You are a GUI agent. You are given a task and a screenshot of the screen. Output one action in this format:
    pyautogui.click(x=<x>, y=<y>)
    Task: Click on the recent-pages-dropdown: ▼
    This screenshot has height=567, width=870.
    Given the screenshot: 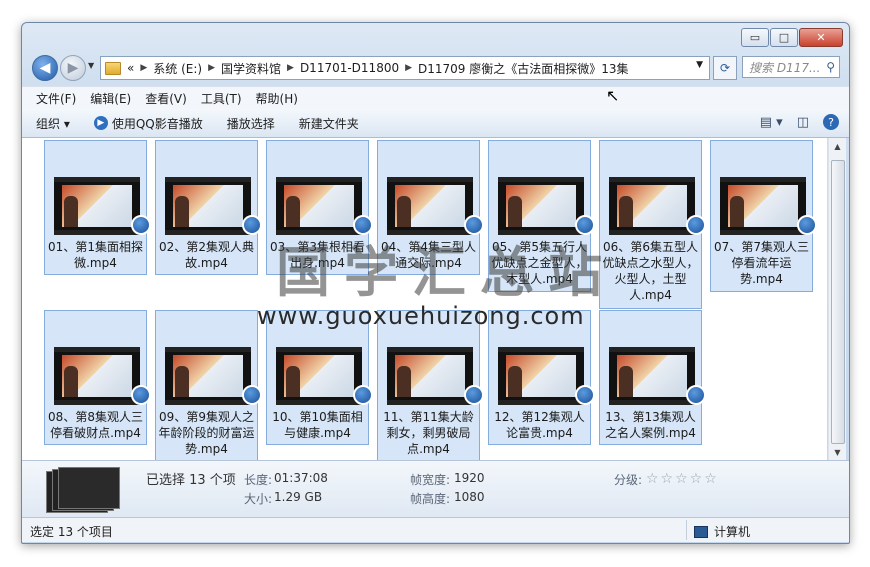 What is the action you would take?
    pyautogui.click(x=91, y=65)
    